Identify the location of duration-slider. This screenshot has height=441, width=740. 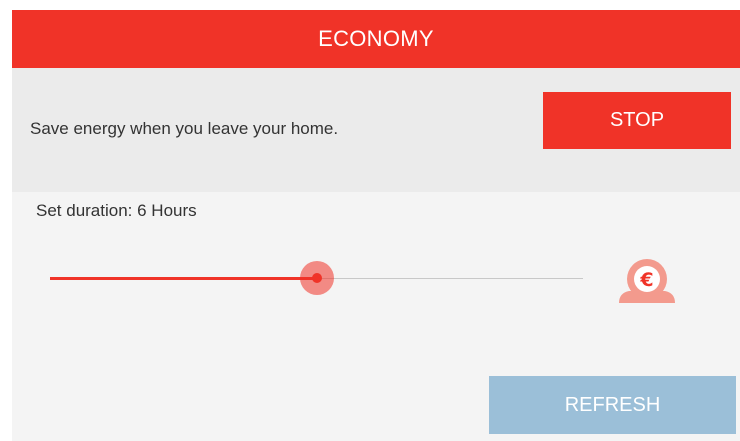
(316, 278).